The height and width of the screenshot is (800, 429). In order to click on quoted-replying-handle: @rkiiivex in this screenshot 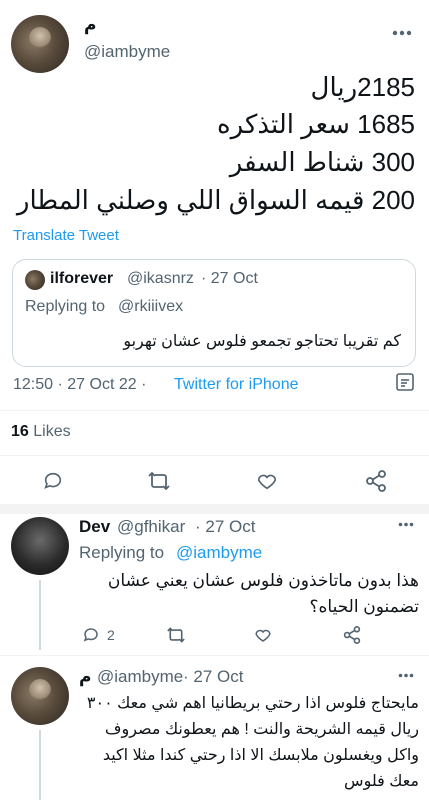, I will do `click(151, 306)`.